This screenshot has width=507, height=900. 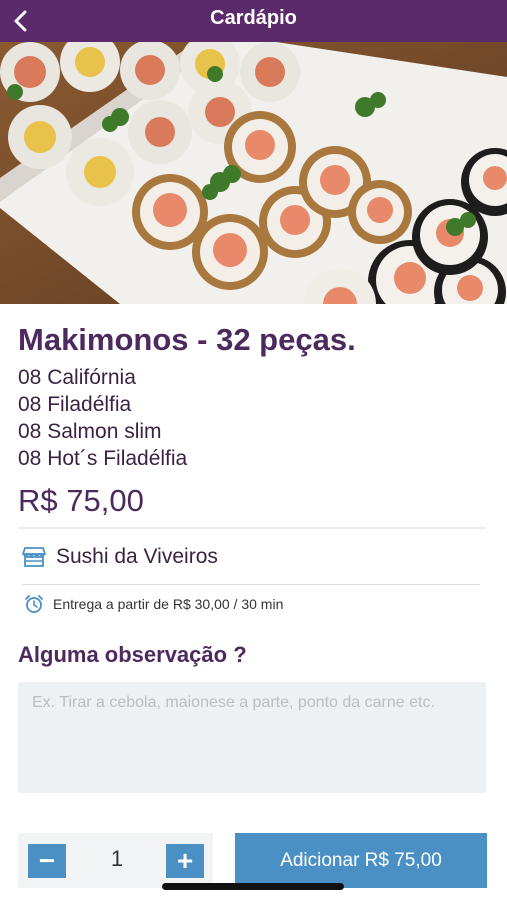 I want to click on description-line: 08 Califórnia, so click(x=77, y=377).